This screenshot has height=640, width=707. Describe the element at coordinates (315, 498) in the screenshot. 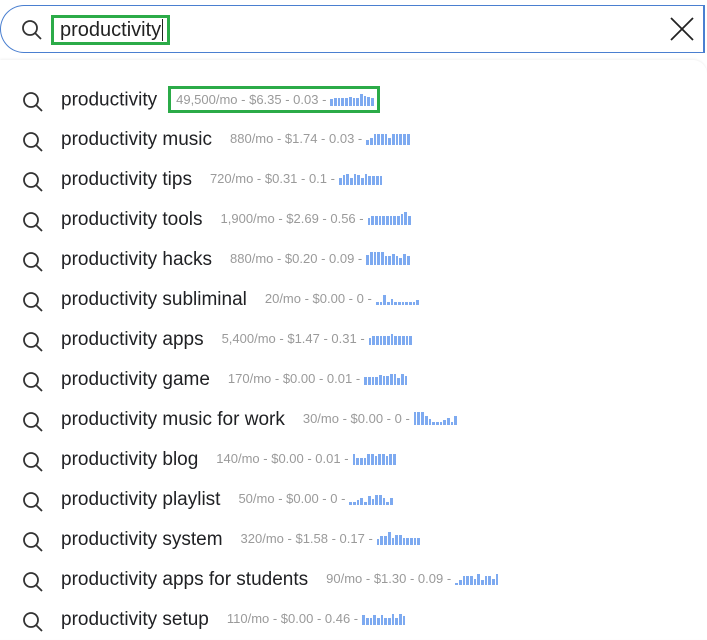

I see `keyword-metrics: 50/mo - $0.00 - 0 -` at that location.